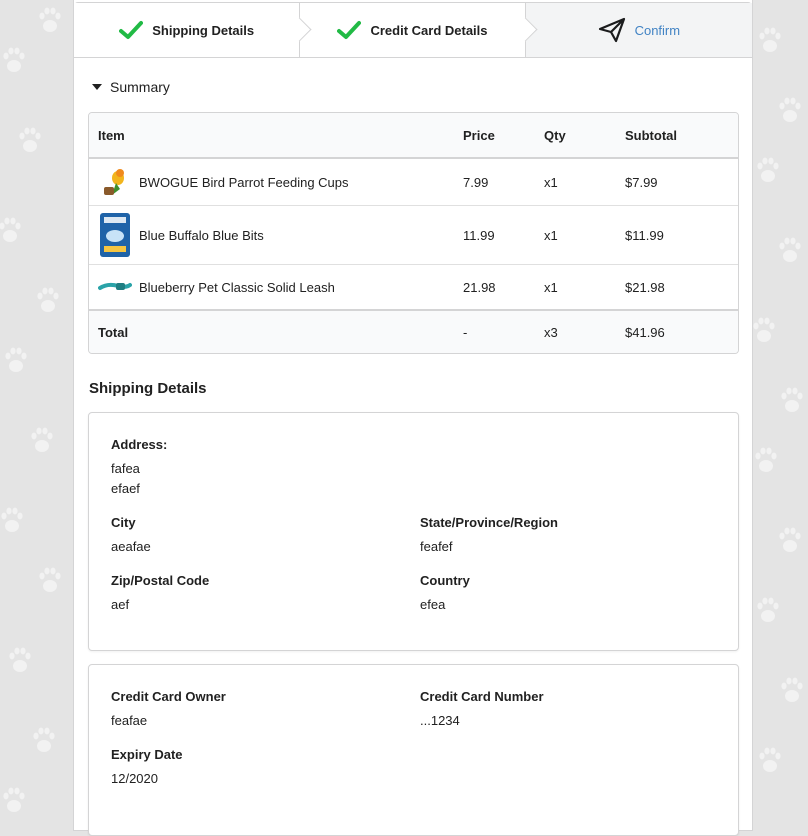 This screenshot has width=808, height=836. I want to click on card-owner-label: Credit Card Owner, so click(168, 696).